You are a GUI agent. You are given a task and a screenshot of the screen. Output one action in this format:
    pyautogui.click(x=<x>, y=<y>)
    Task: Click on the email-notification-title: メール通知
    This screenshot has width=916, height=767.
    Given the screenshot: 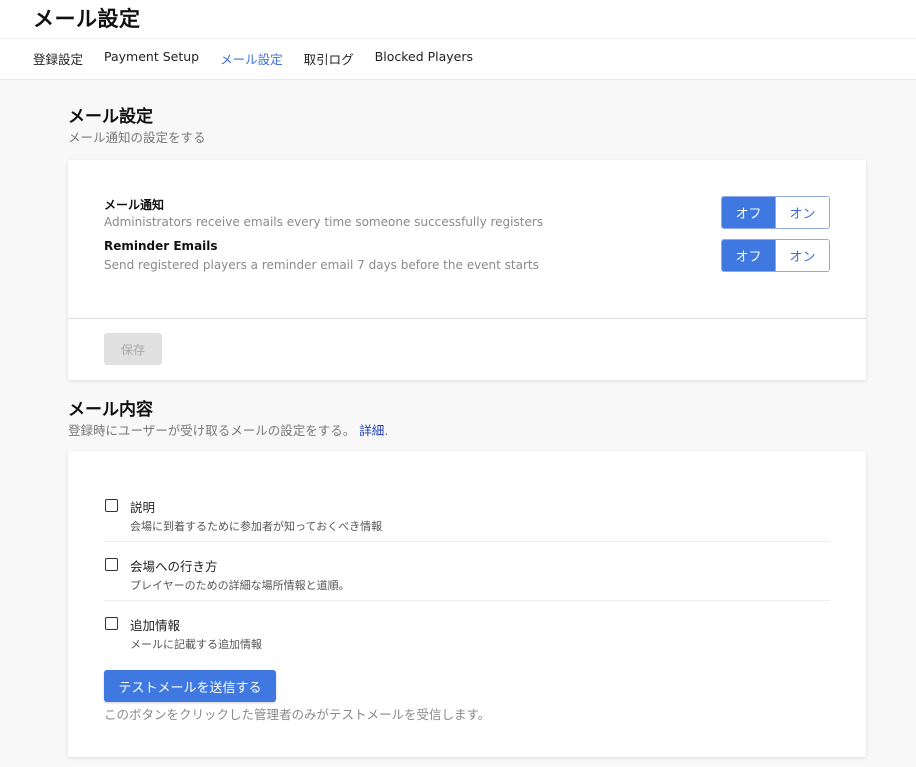 What is the action you would take?
    pyautogui.click(x=134, y=205)
    